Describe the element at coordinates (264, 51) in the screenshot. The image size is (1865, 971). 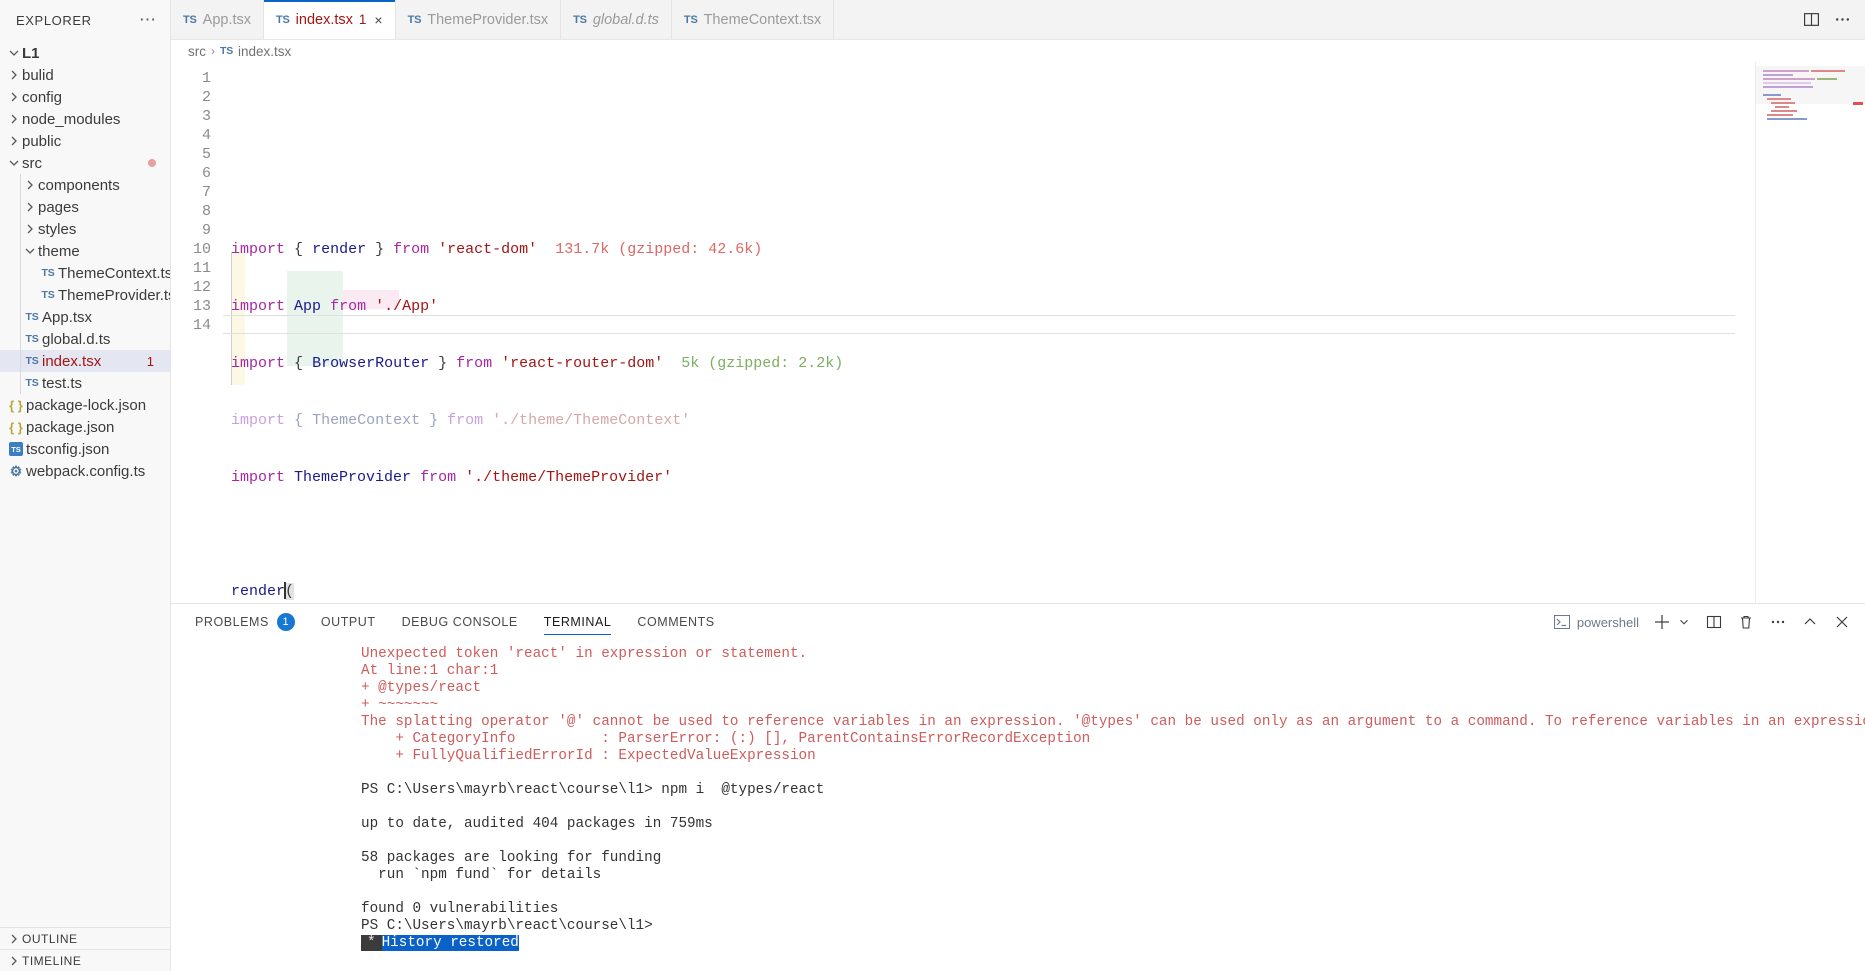
I see `breadcrumb-file: index.tsx` at that location.